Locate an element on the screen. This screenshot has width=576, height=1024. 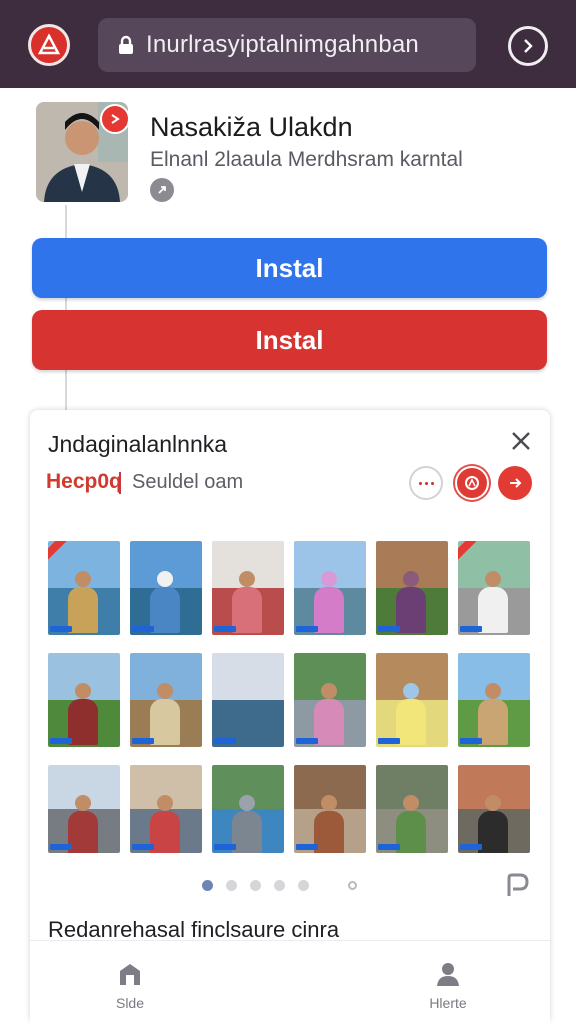
share-action-icon is located at coordinates (515, 483).